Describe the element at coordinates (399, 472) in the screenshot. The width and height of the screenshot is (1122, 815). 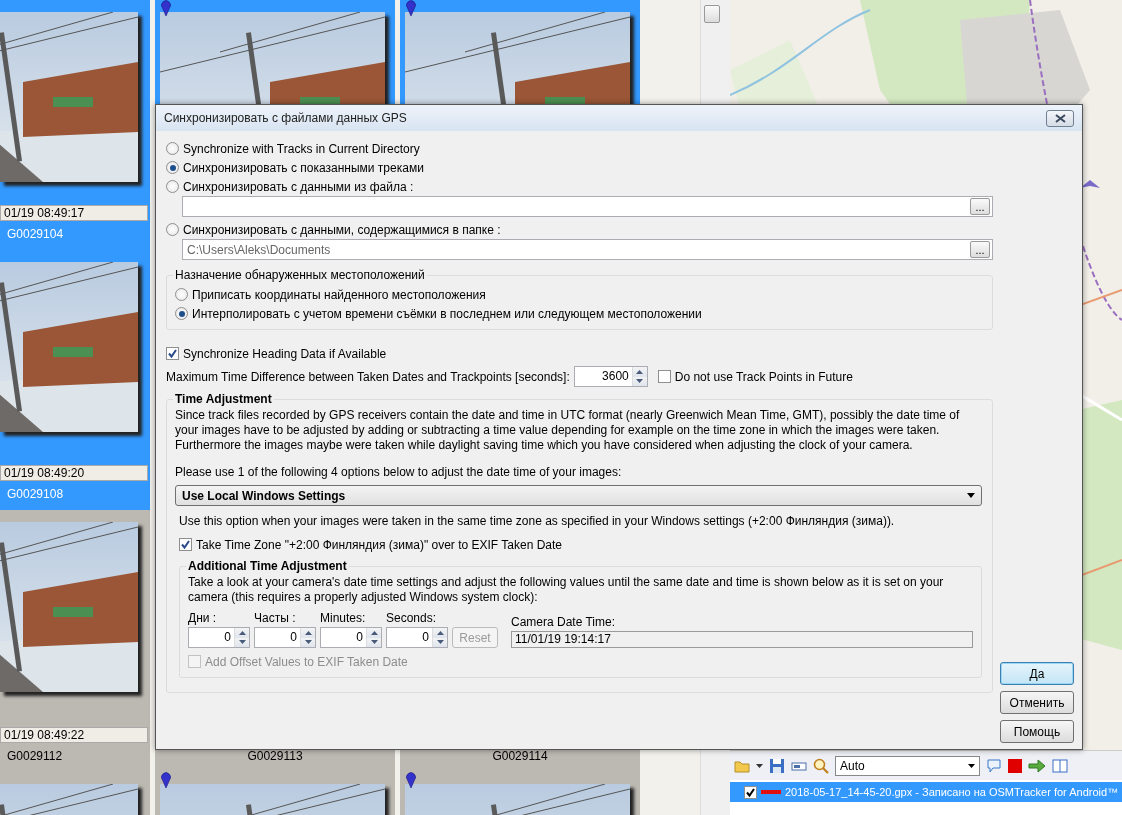
I see `prompt-text: Please use 1 of the following 4 options below to adjust the date time of your images:` at that location.